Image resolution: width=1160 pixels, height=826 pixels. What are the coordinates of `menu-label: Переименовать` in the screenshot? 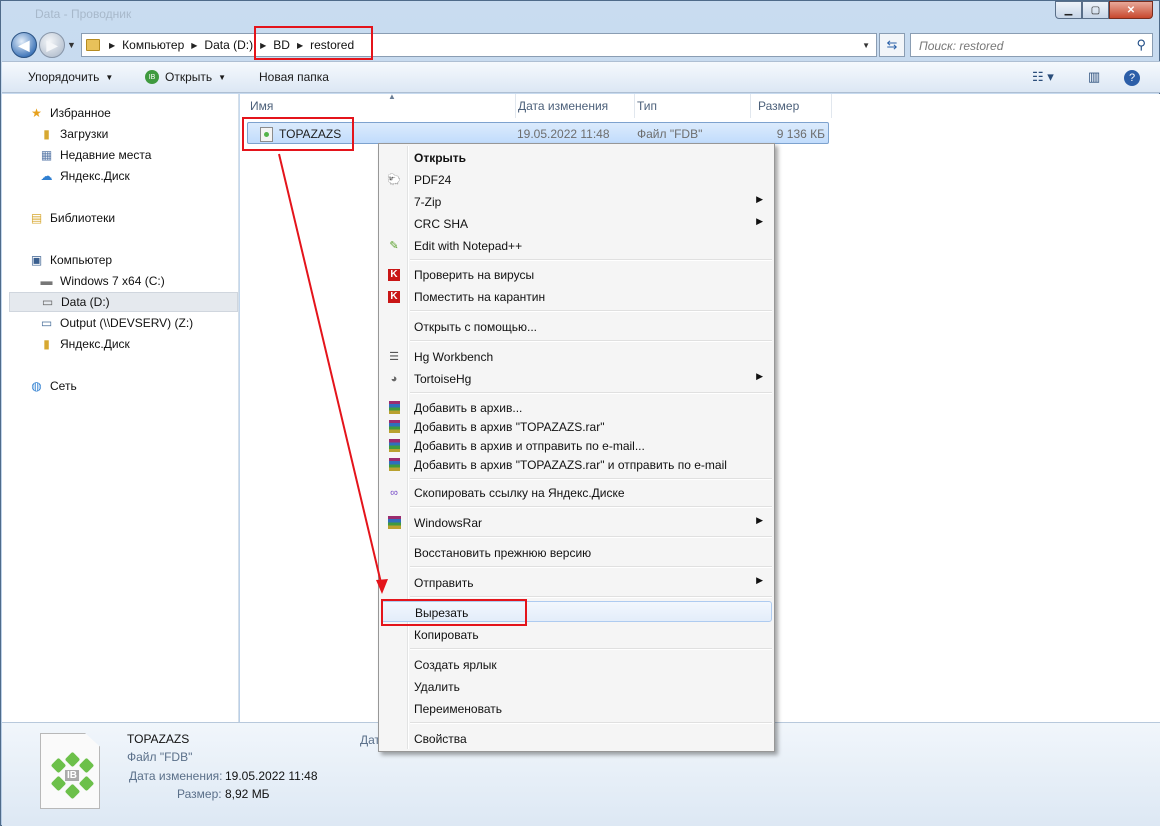 It's located at (458, 709).